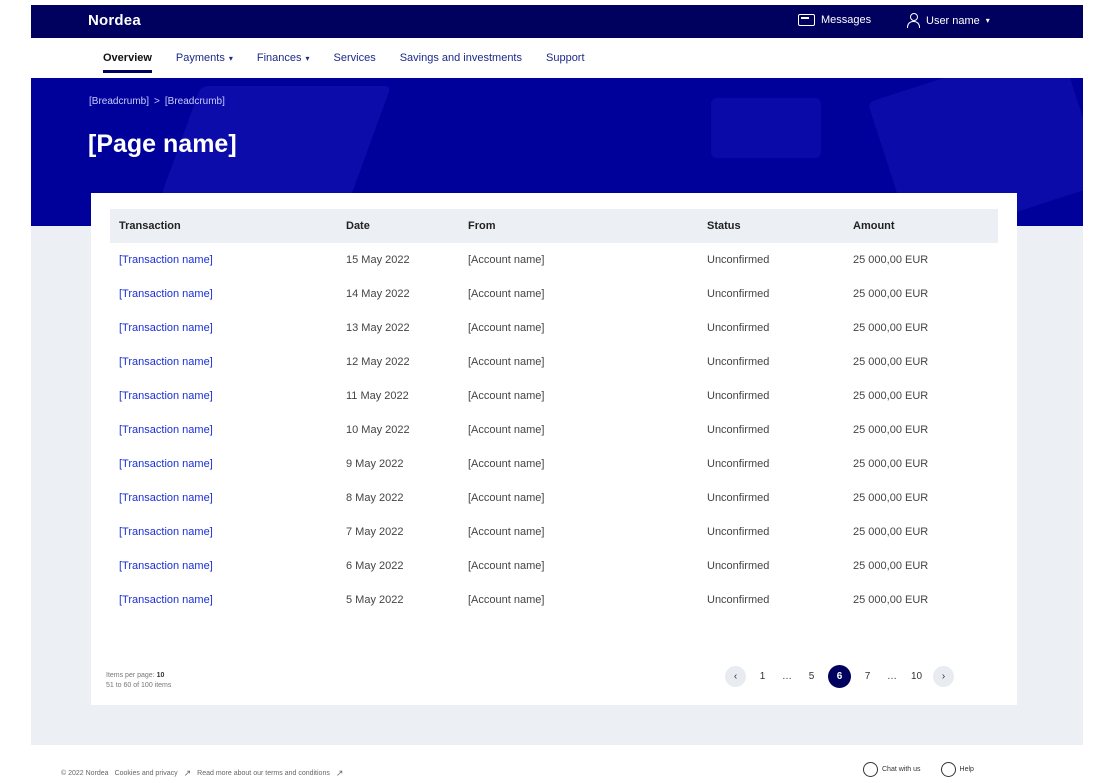  I want to click on nav-item-overview: Overview, so click(127, 58).